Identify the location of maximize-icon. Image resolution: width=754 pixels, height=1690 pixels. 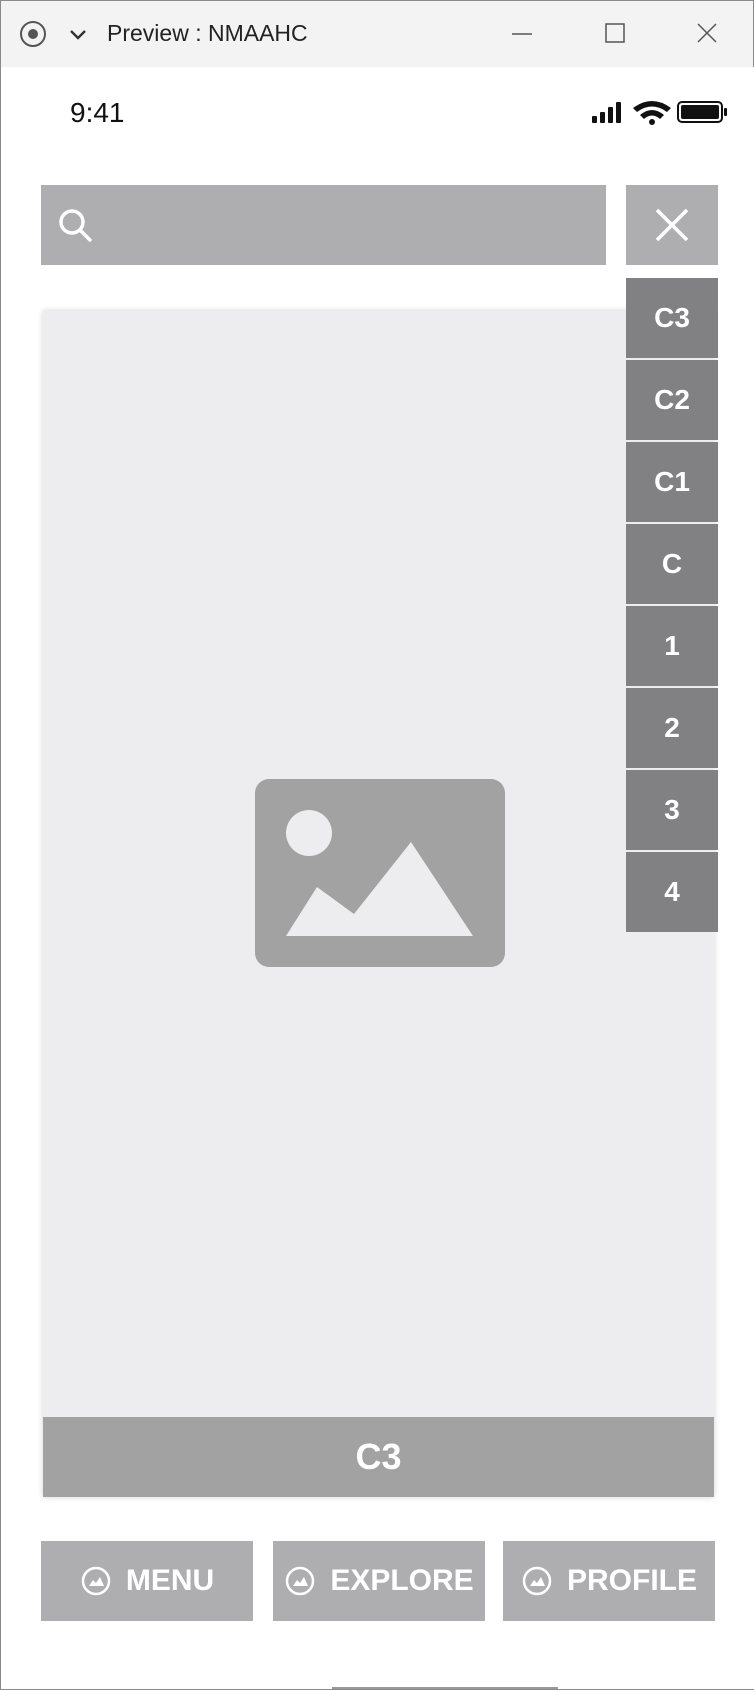
(615, 33).